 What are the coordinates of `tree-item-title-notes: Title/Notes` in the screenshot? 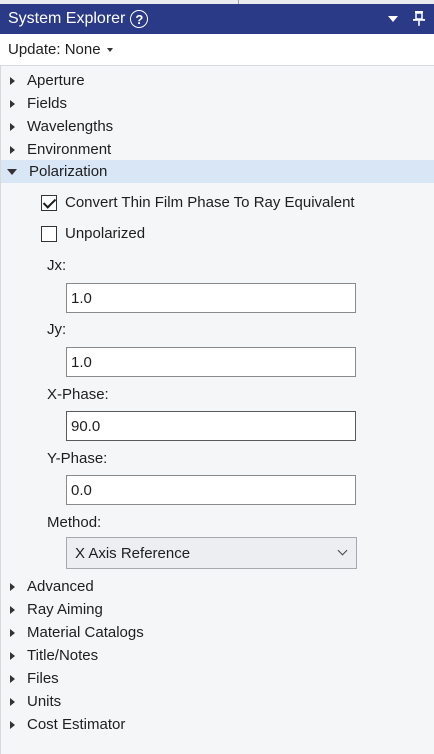 It's located at (217, 655).